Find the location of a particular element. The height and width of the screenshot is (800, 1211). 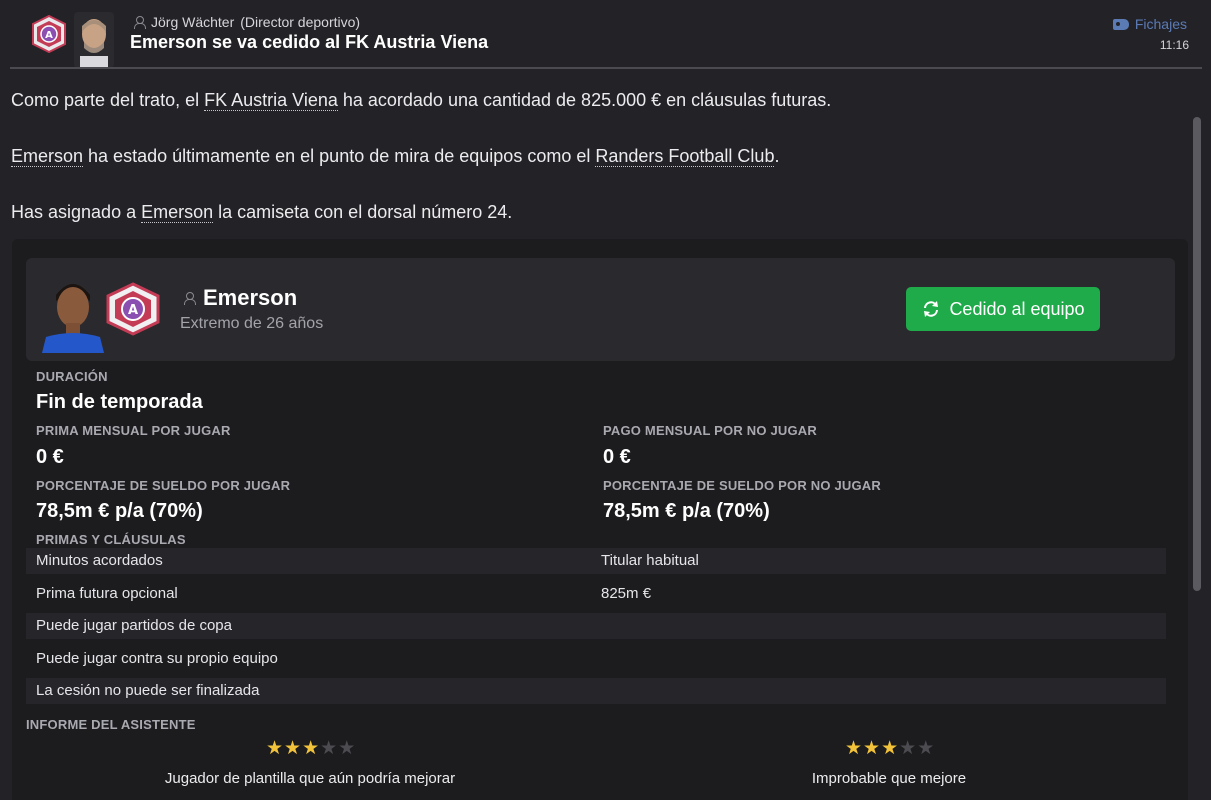

duration-label: DURACIÓN is located at coordinates (72, 376).